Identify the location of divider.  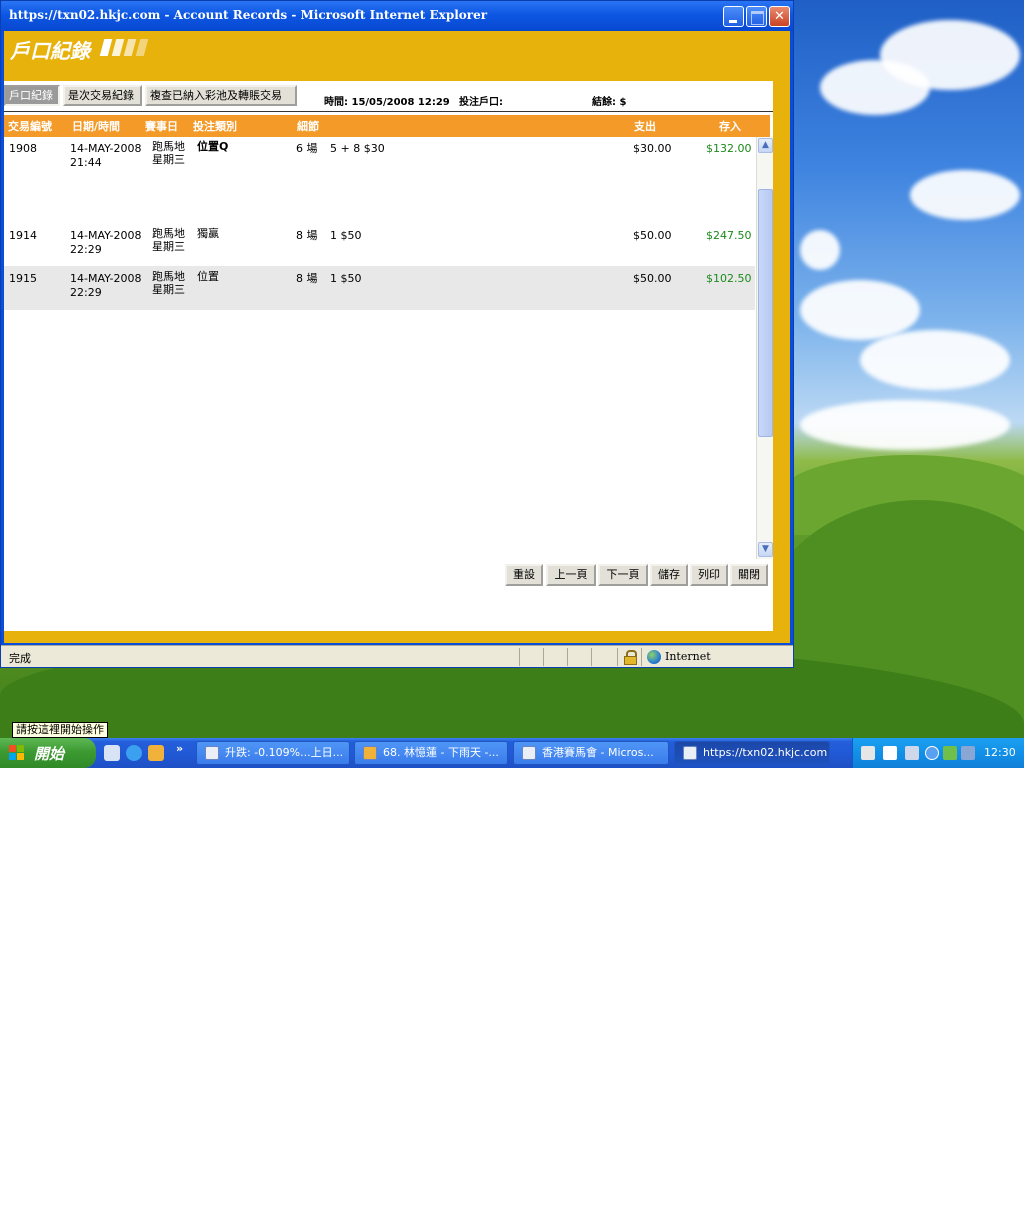
(388, 111).